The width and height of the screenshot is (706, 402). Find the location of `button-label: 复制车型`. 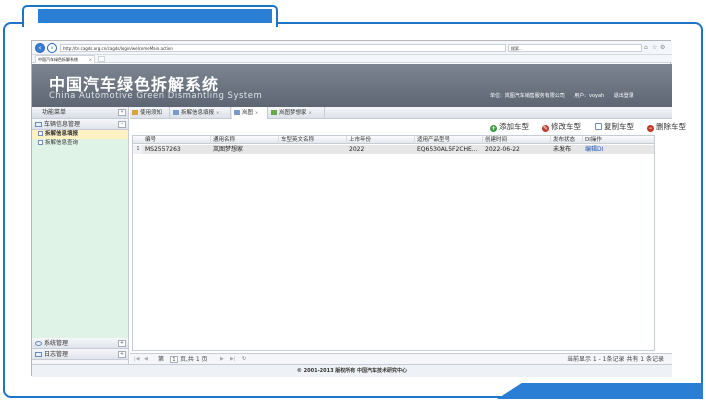

button-label: 复制车型 is located at coordinates (619, 126).